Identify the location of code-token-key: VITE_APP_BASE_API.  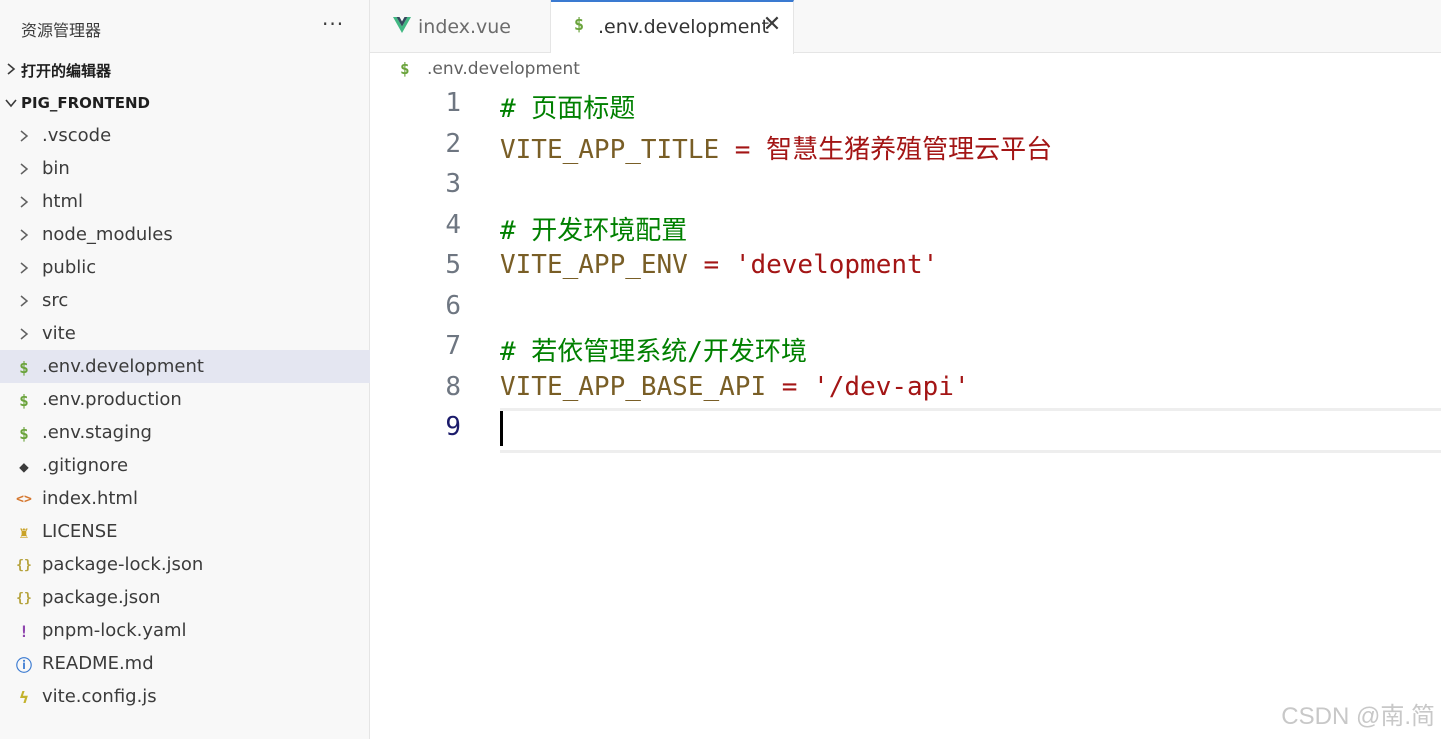
(633, 386).